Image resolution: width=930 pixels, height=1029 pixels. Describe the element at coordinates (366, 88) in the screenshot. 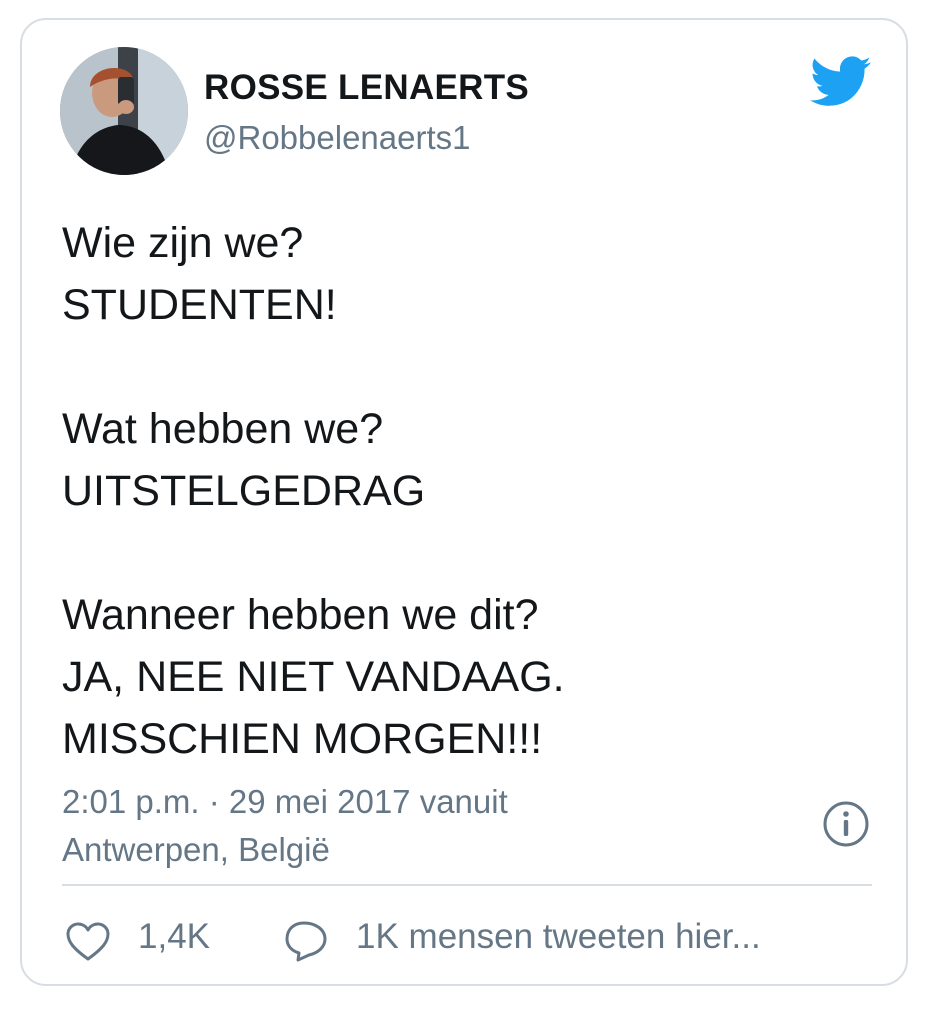

I see `author-name: ROSSE LENAERTS` at that location.